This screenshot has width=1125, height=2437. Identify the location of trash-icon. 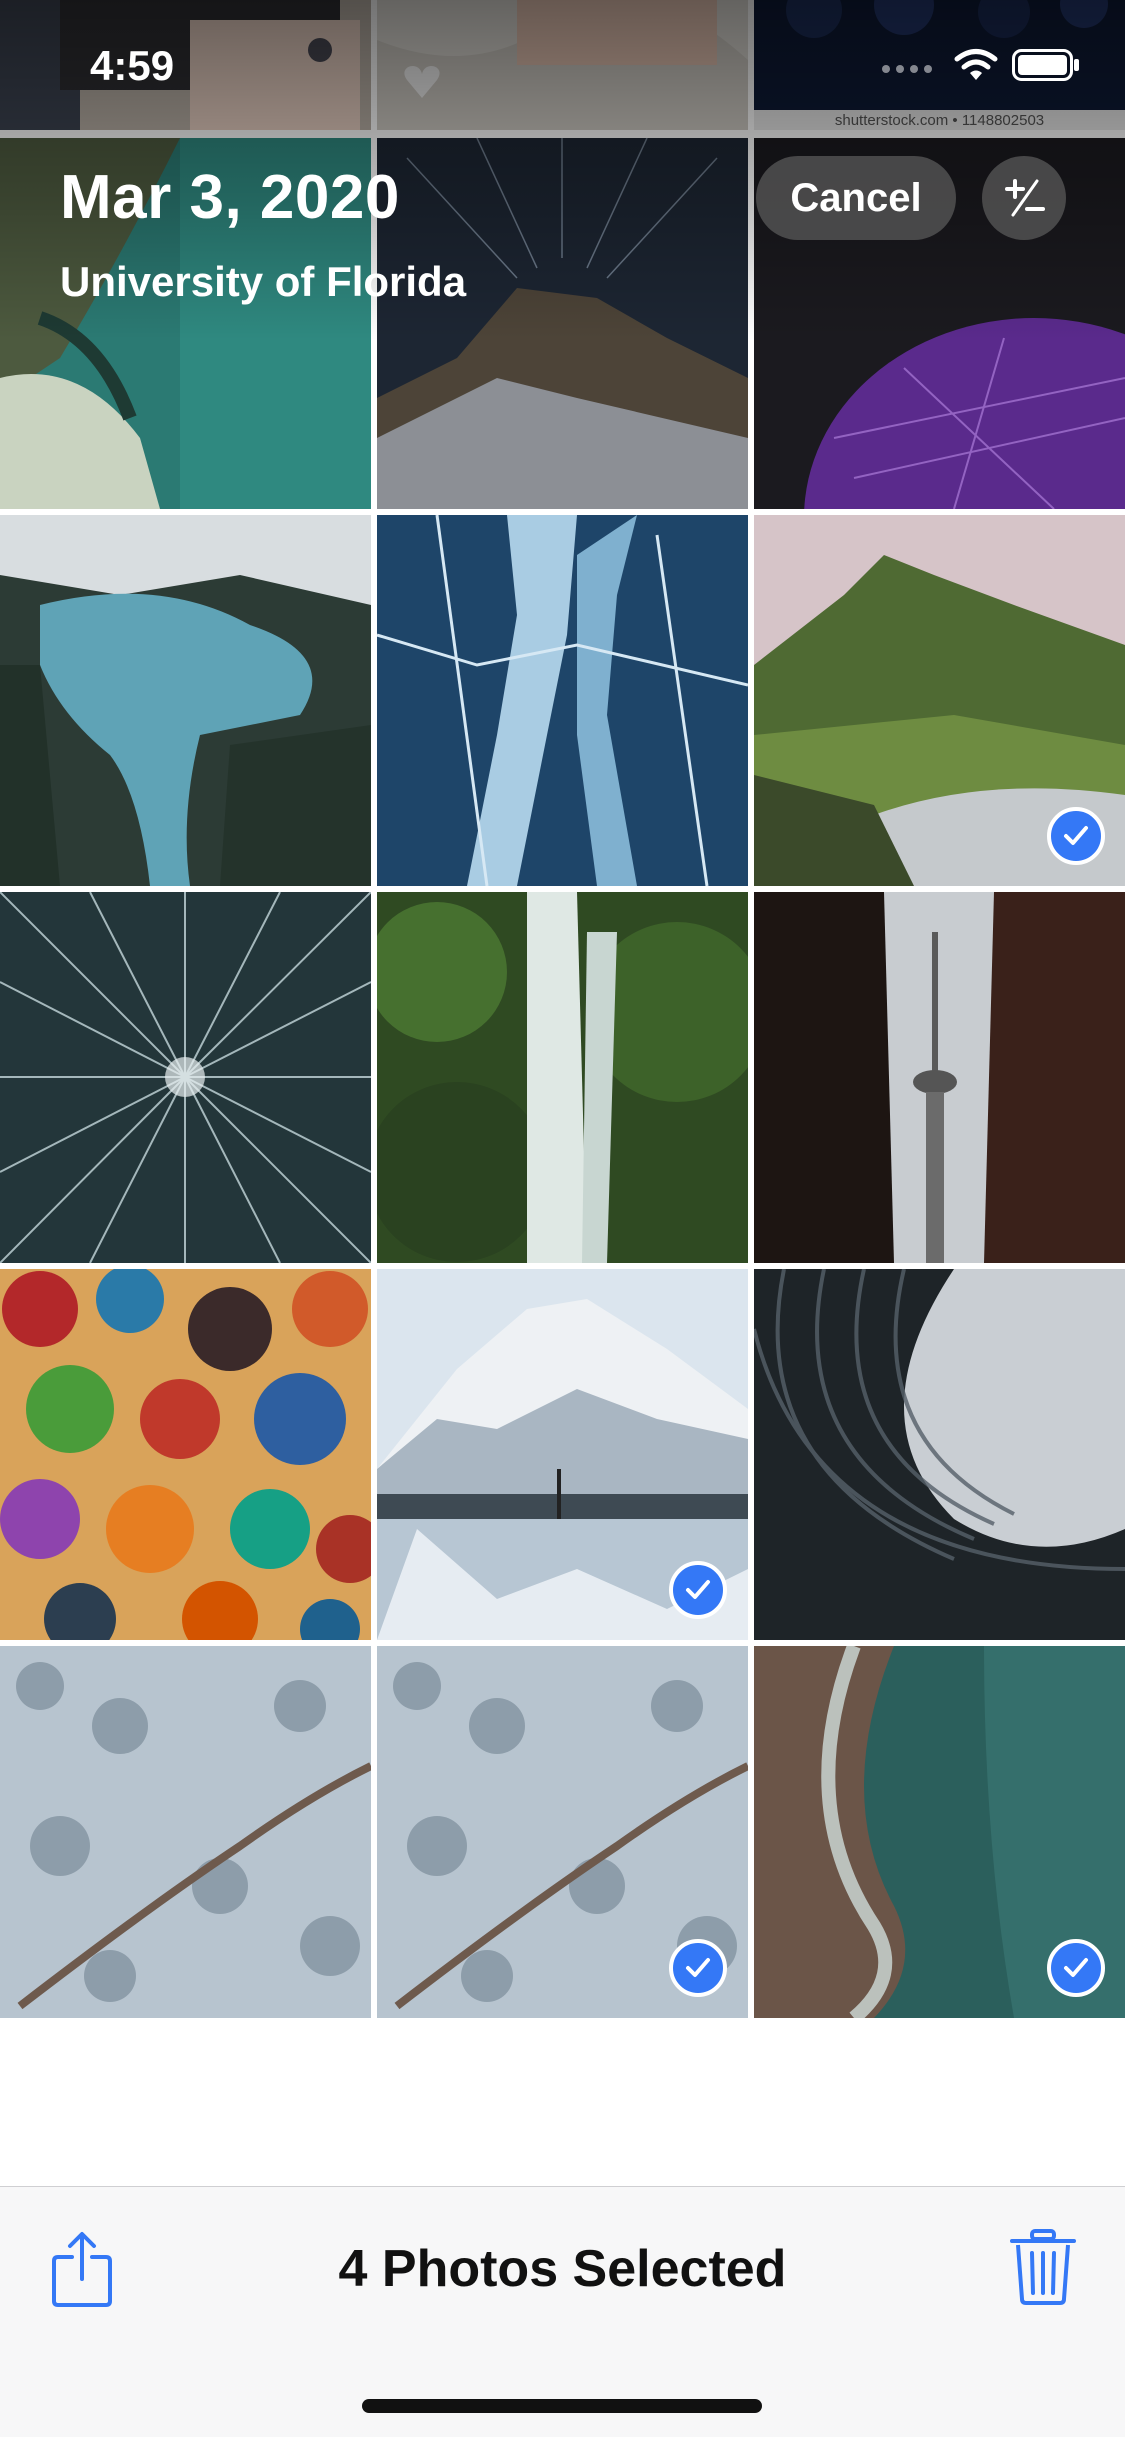
(1043, 2267).